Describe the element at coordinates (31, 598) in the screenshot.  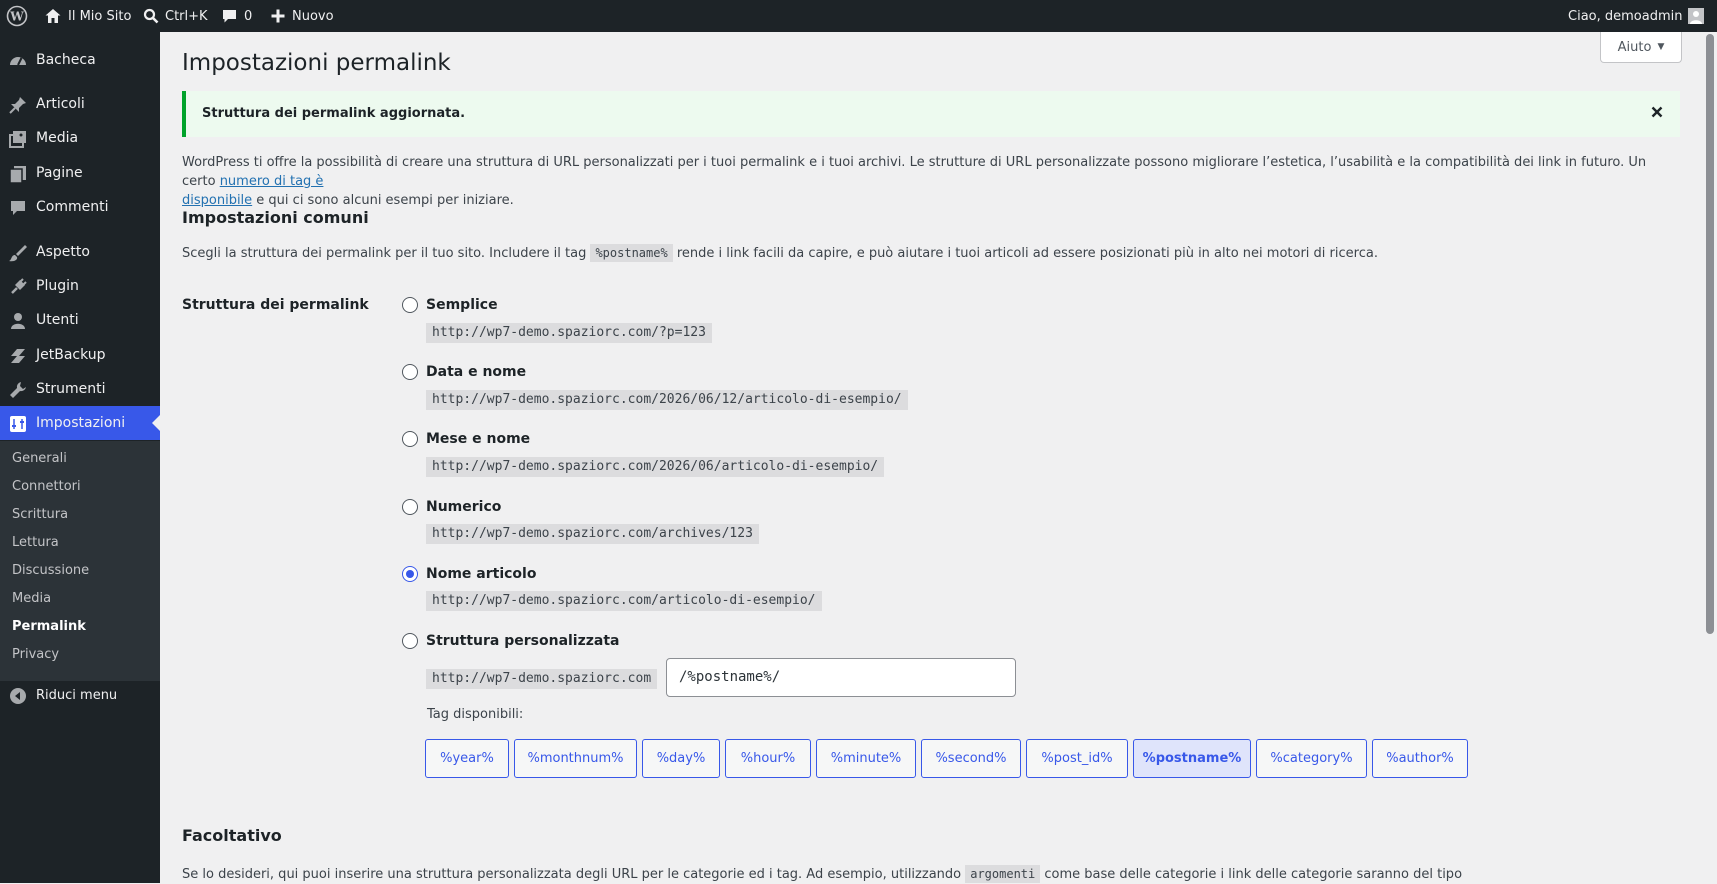
I see `submenu-item-media: Media` at that location.